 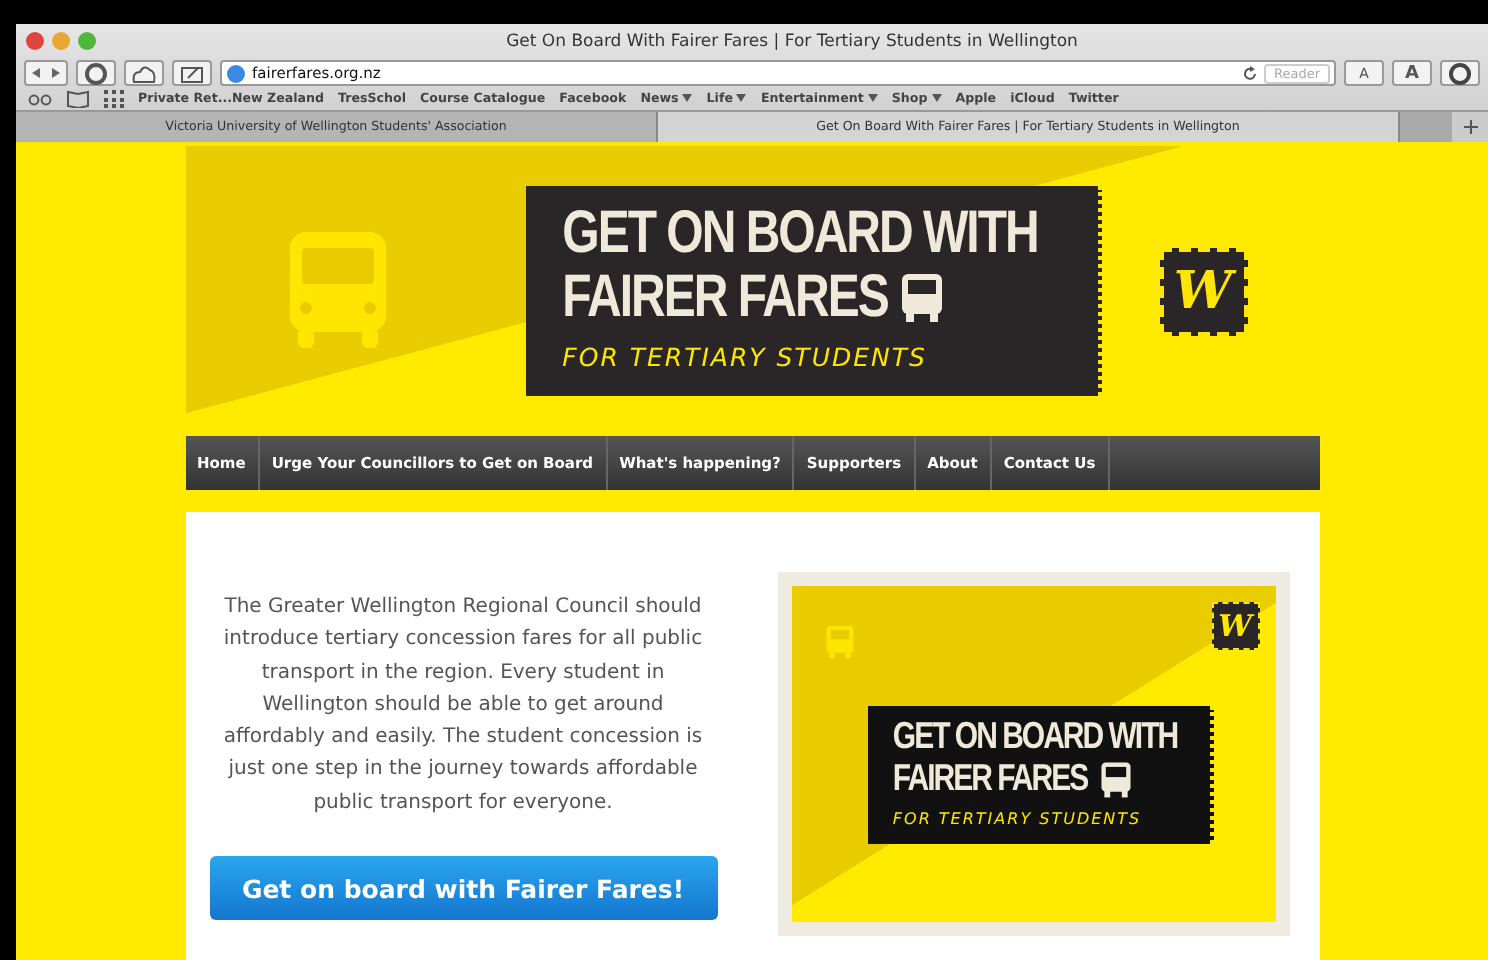 I want to click on globe-icon, so click(x=236, y=73).